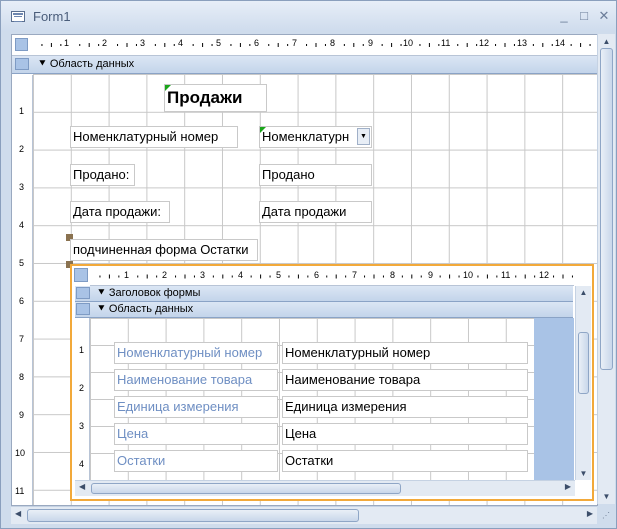  Describe the element at coordinates (149, 293) in the screenshot. I see `header-section-label: ⯆ Заголовок формы` at that location.